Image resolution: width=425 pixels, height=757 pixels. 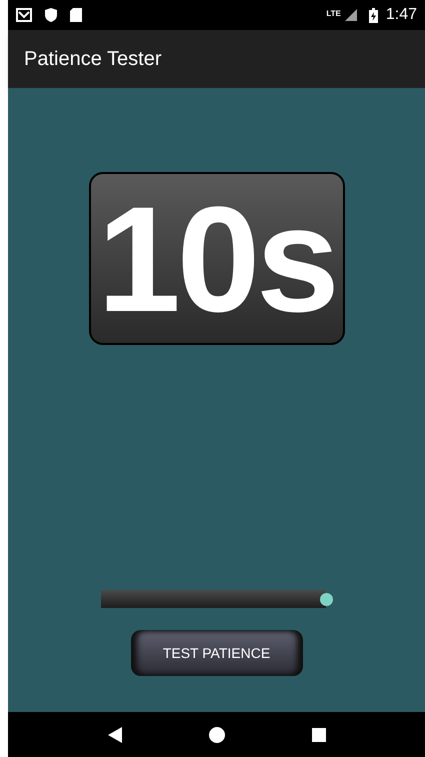 What do you see at coordinates (51, 15) in the screenshot?
I see `shield-icon` at bounding box center [51, 15].